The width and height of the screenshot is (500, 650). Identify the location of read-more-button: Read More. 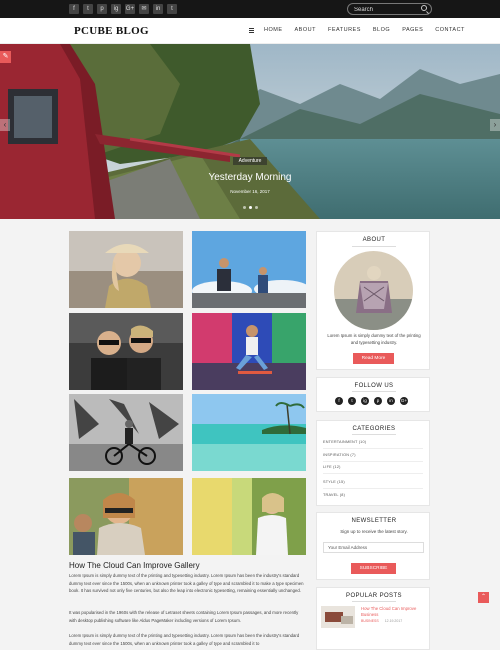
(373, 358).